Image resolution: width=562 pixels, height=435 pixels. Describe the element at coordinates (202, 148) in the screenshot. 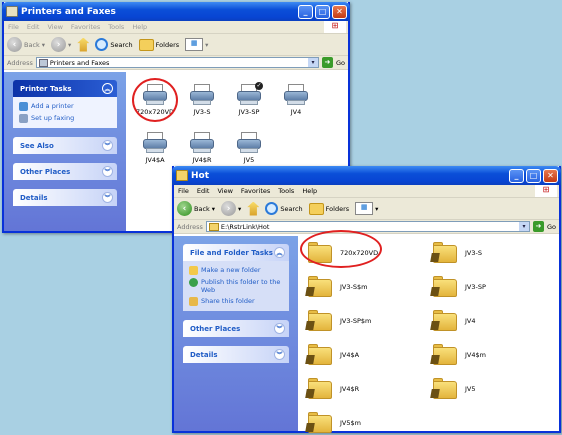

I see `printer-item: JV4$R` at that location.